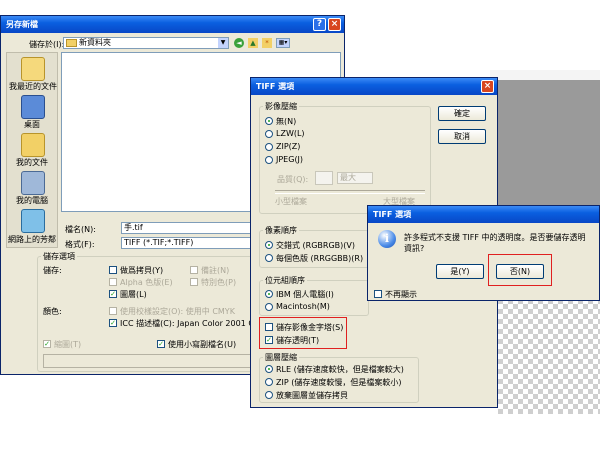 Image resolution: width=600 pixels, height=449 pixels. I want to click on compression-none-label: 無(N), so click(286, 121).